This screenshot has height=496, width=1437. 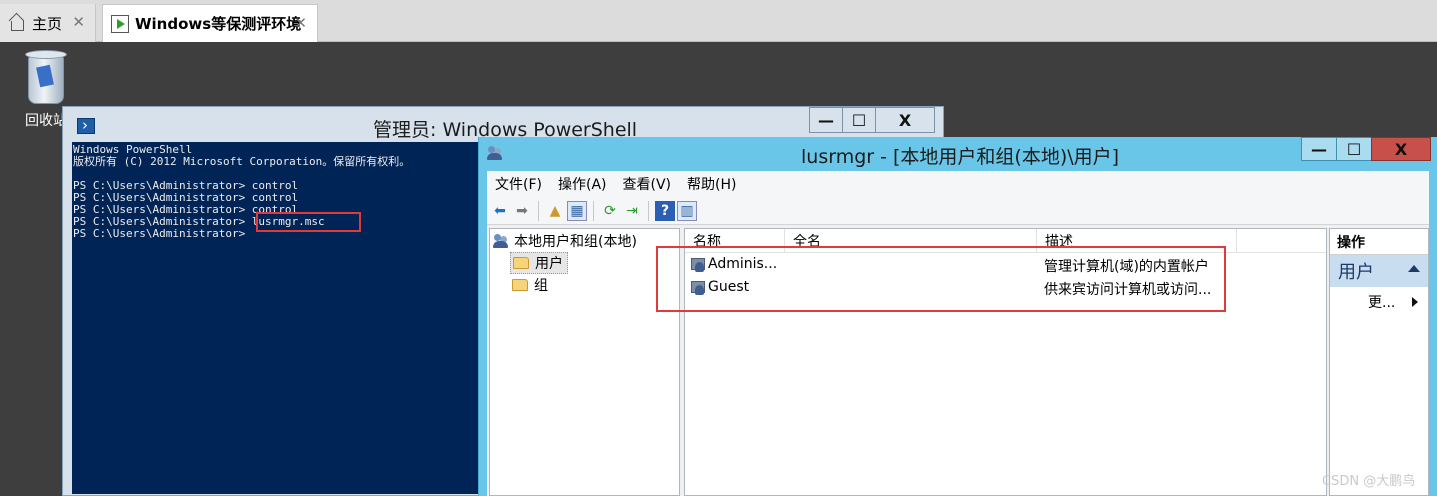 What do you see at coordinates (665, 210) in the screenshot?
I see `help-icon: ?` at bounding box center [665, 210].